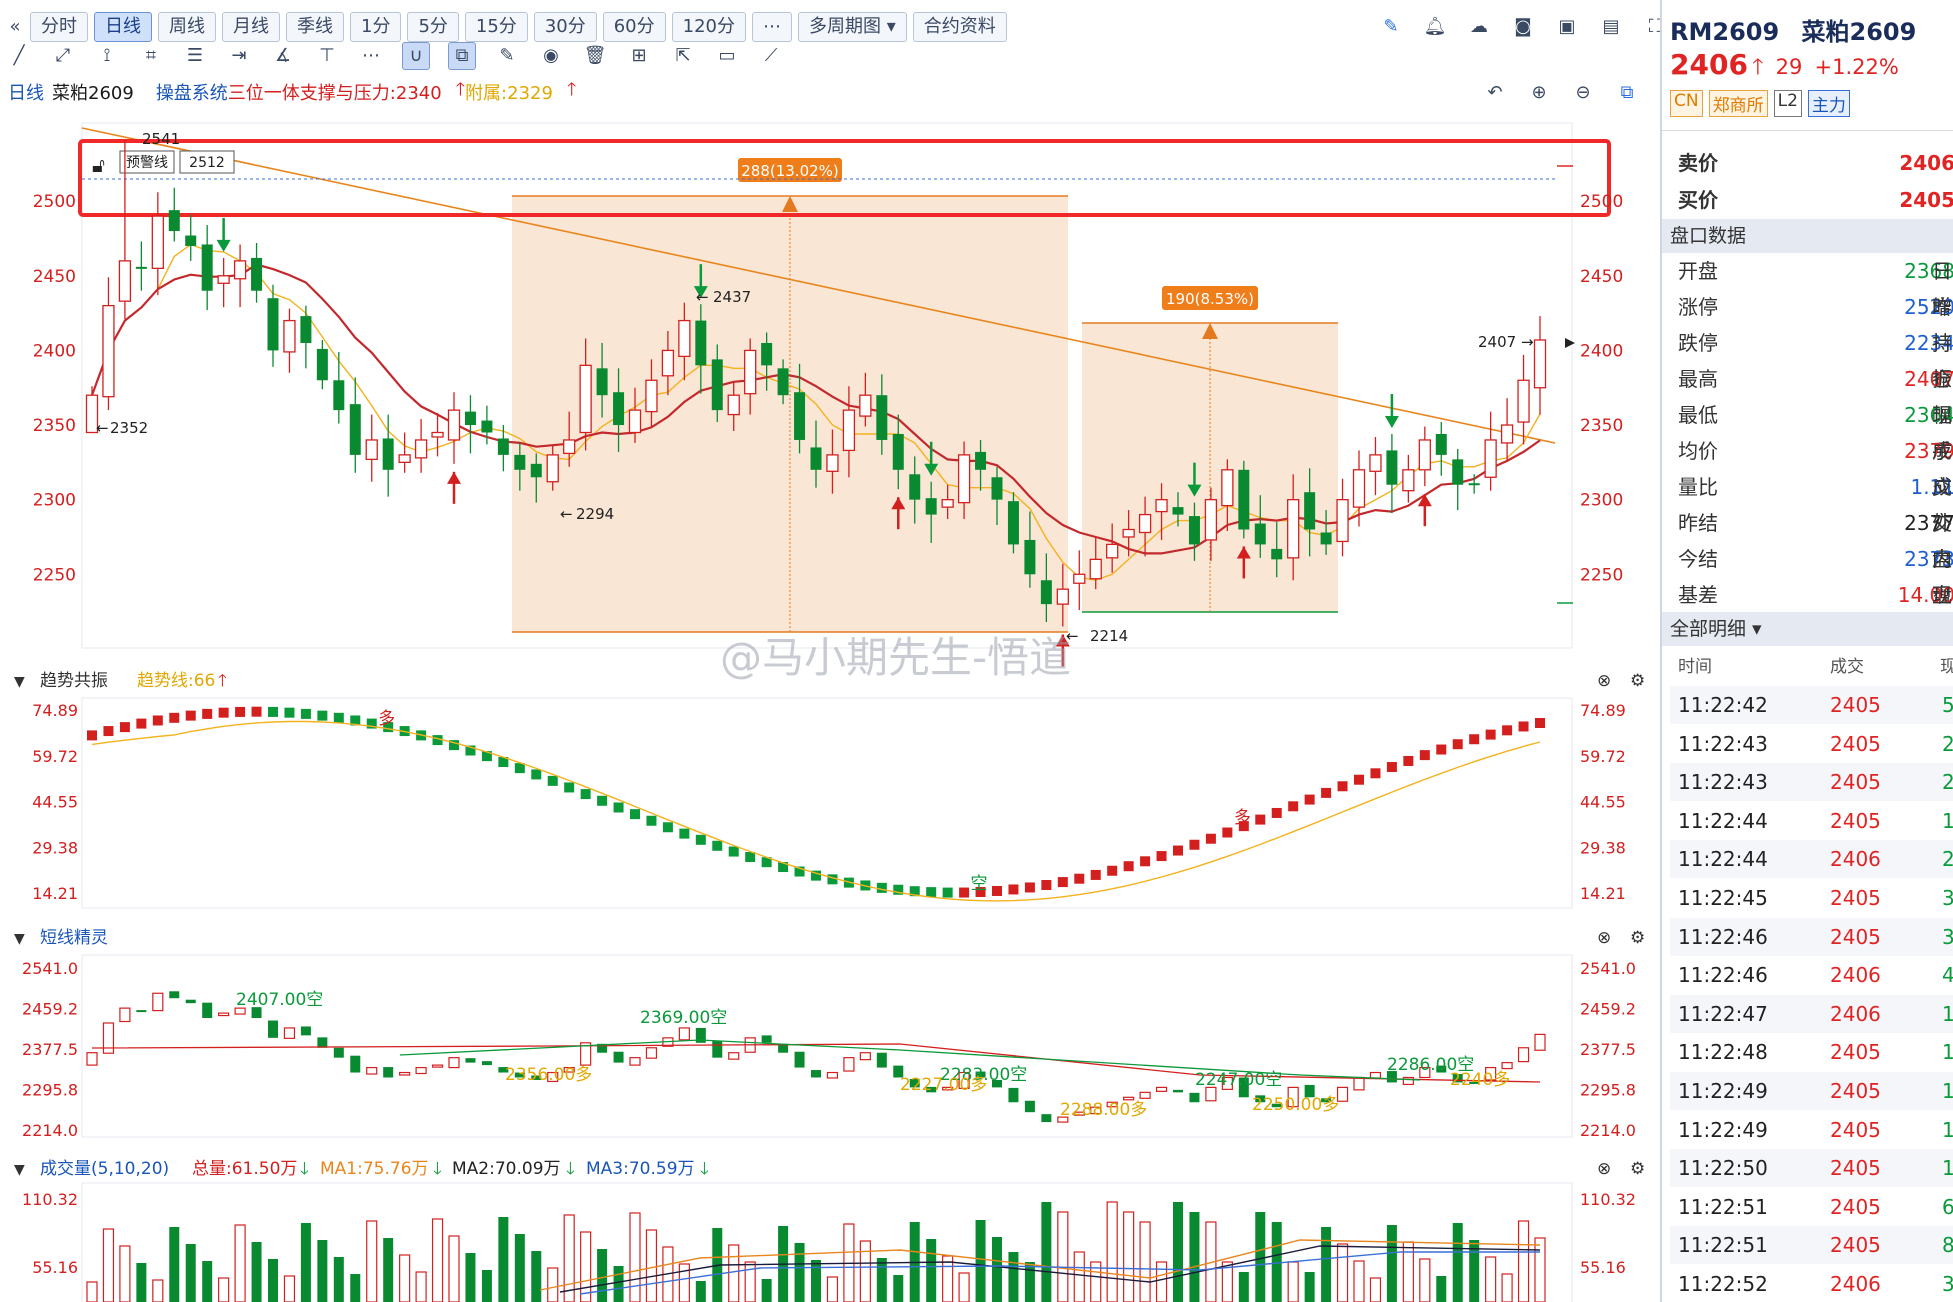 This screenshot has height=1302, width=1953. Describe the element at coordinates (15, 27) in the screenshot. I see `collapse-left-icon: «` at that location.